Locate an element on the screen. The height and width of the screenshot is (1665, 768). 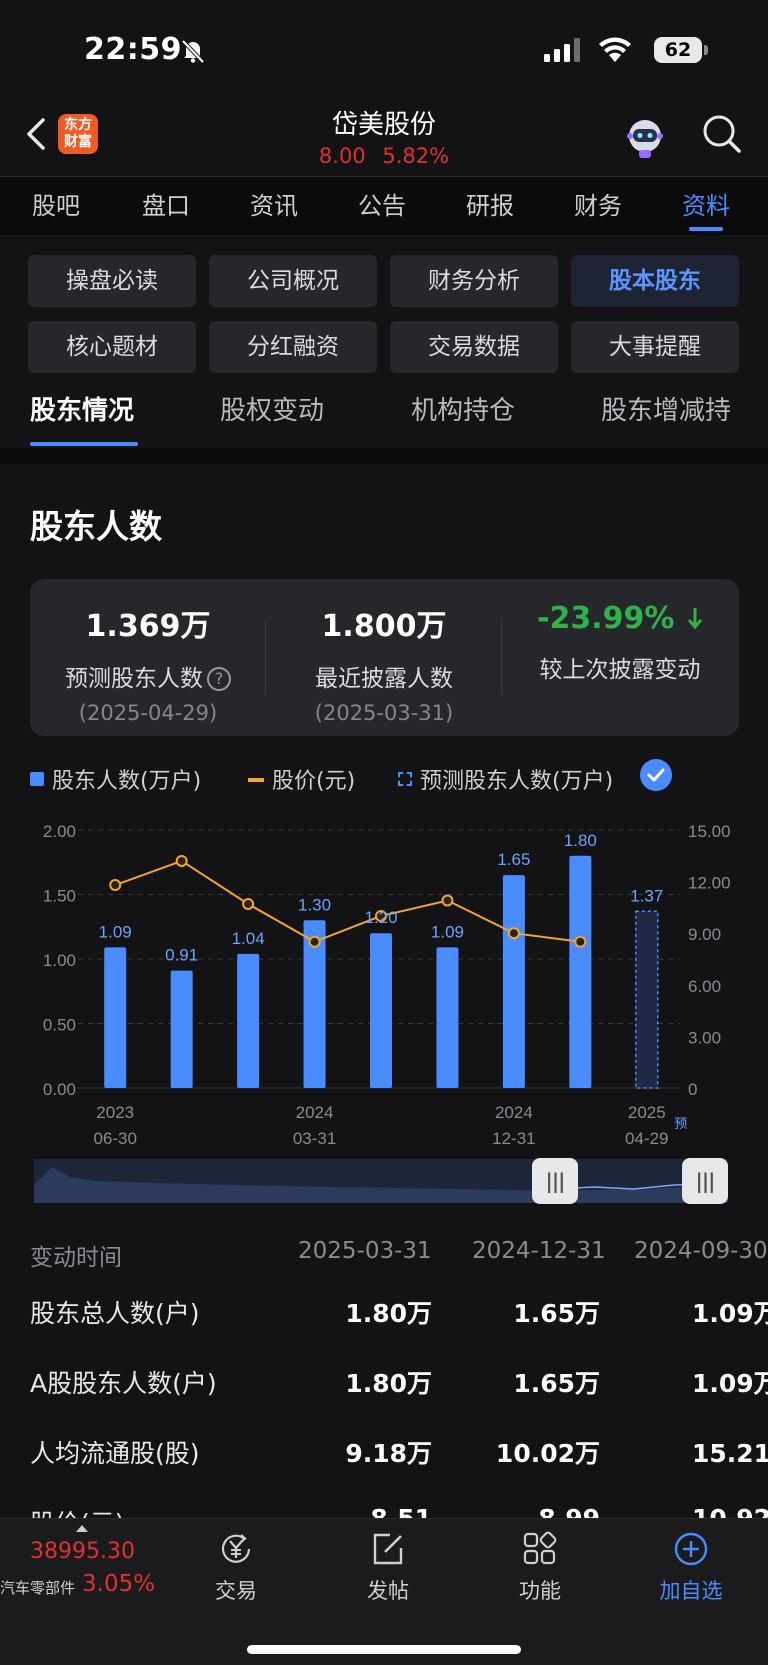
section-financial-analysis: 财务分析 is located at coordinates (474, 281).